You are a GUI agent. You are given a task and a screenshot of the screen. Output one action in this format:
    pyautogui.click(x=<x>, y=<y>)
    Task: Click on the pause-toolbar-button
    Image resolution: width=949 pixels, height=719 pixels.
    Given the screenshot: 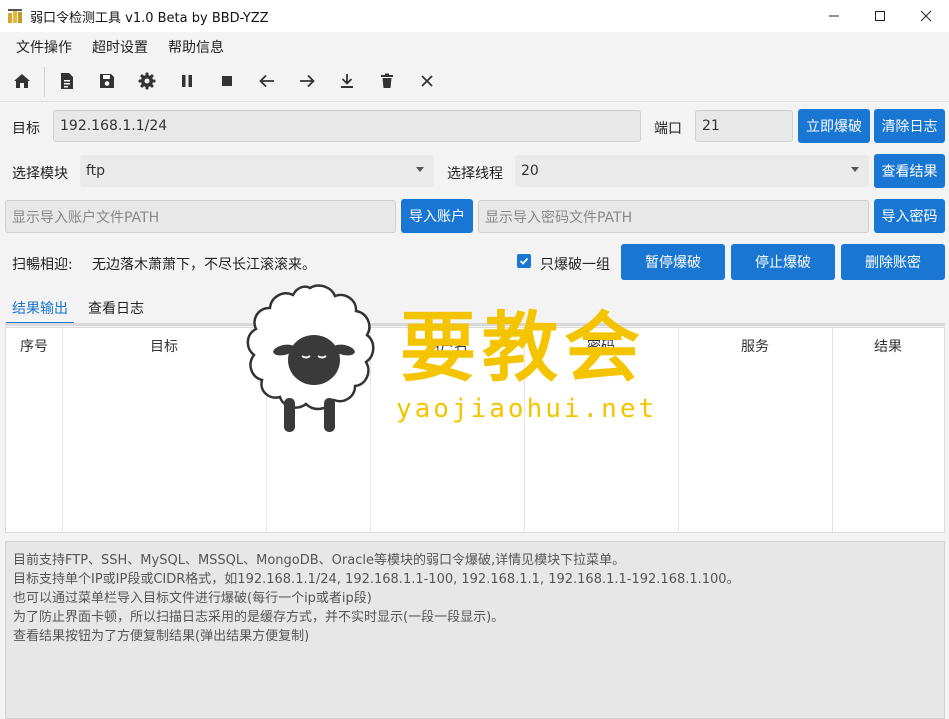 What is the action you would take?
    pyautogui.click(x=187, y=81)
    